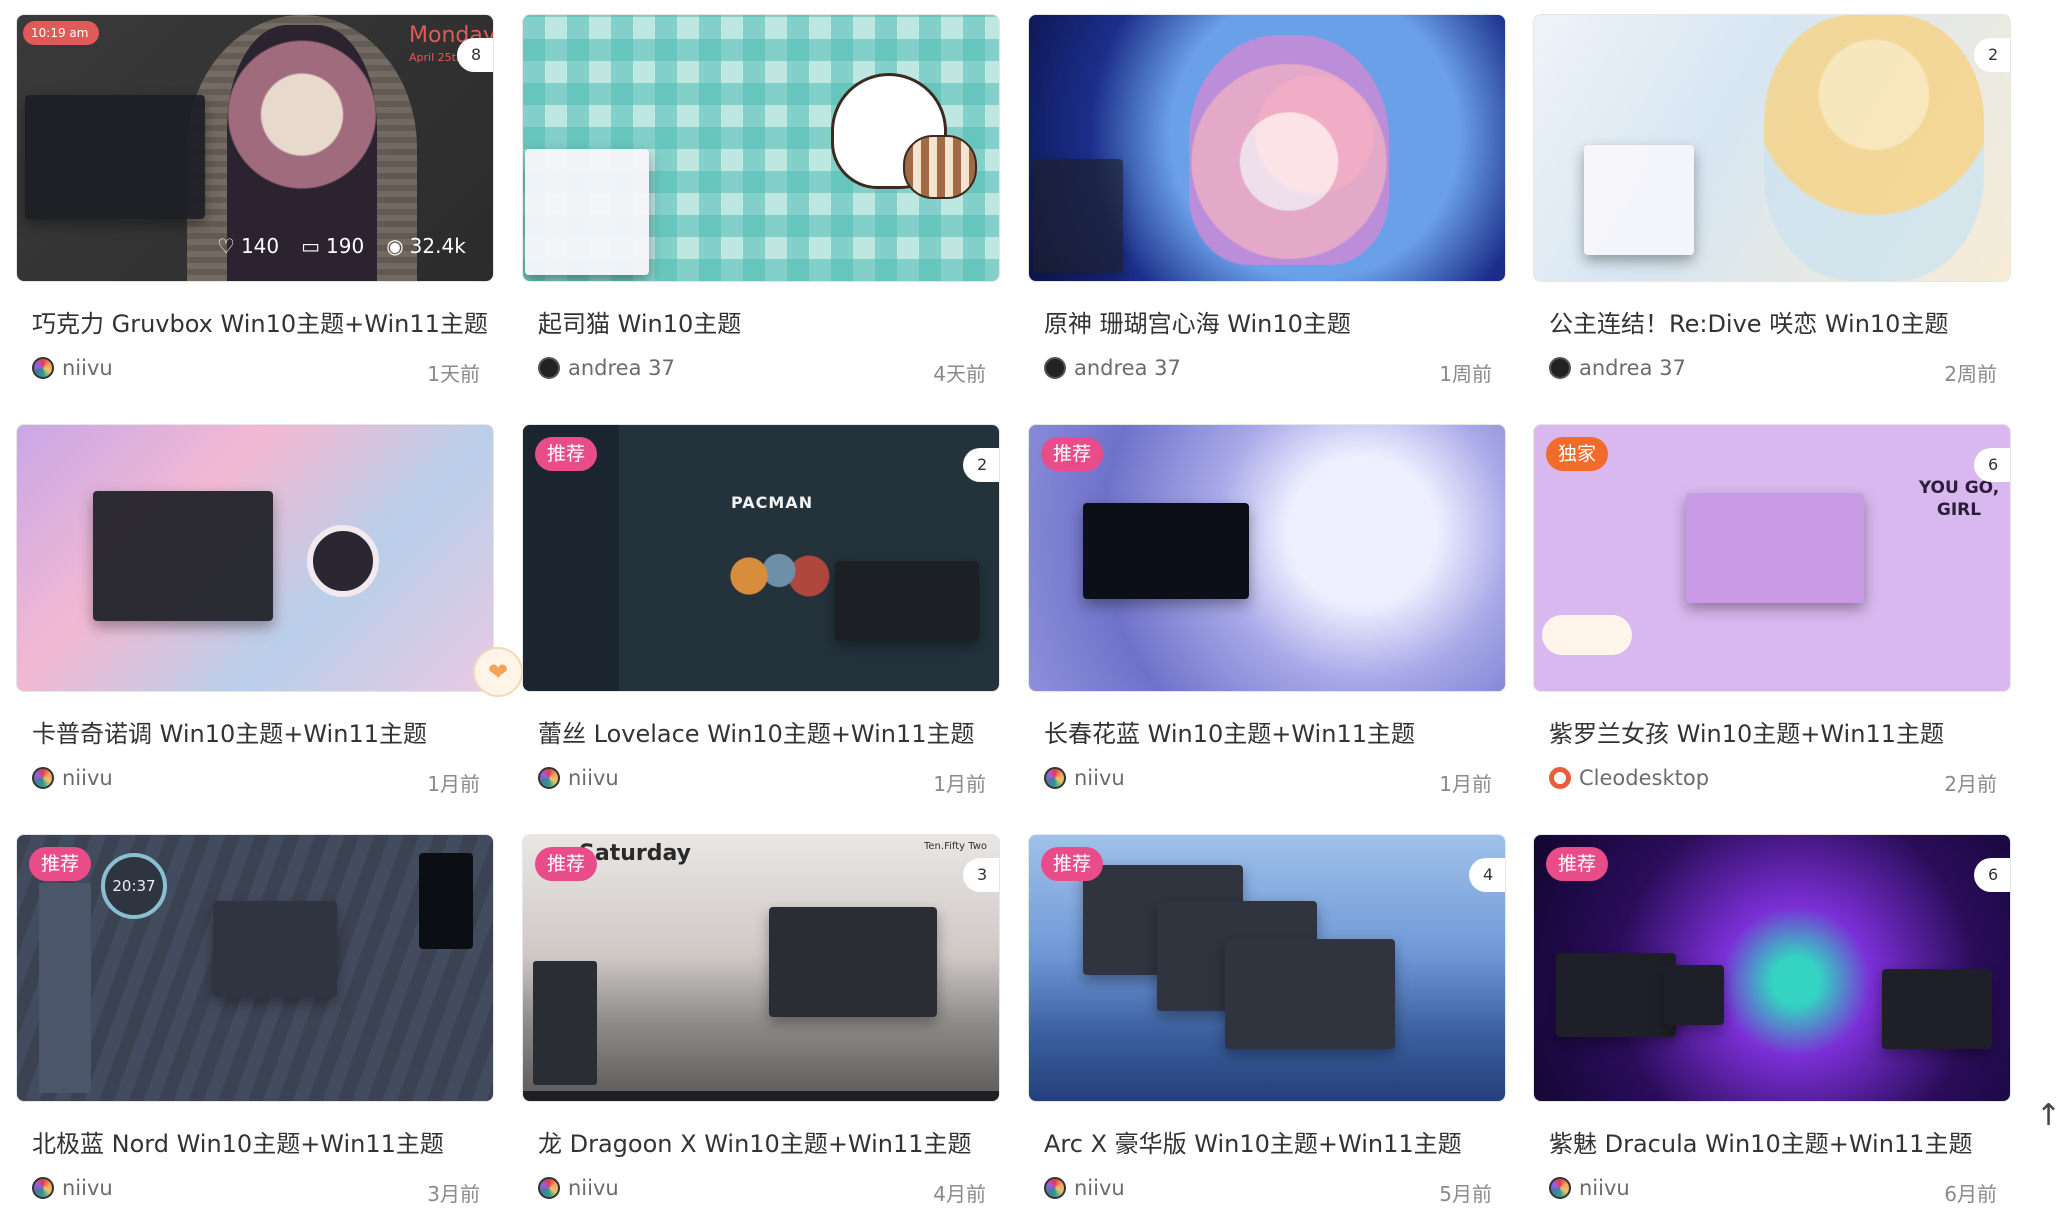 This screenshot has width=2061, height=1224. Describe the element at coordinates (436, 57) in the screenshot. I see `date-text: April 25th` at that location.